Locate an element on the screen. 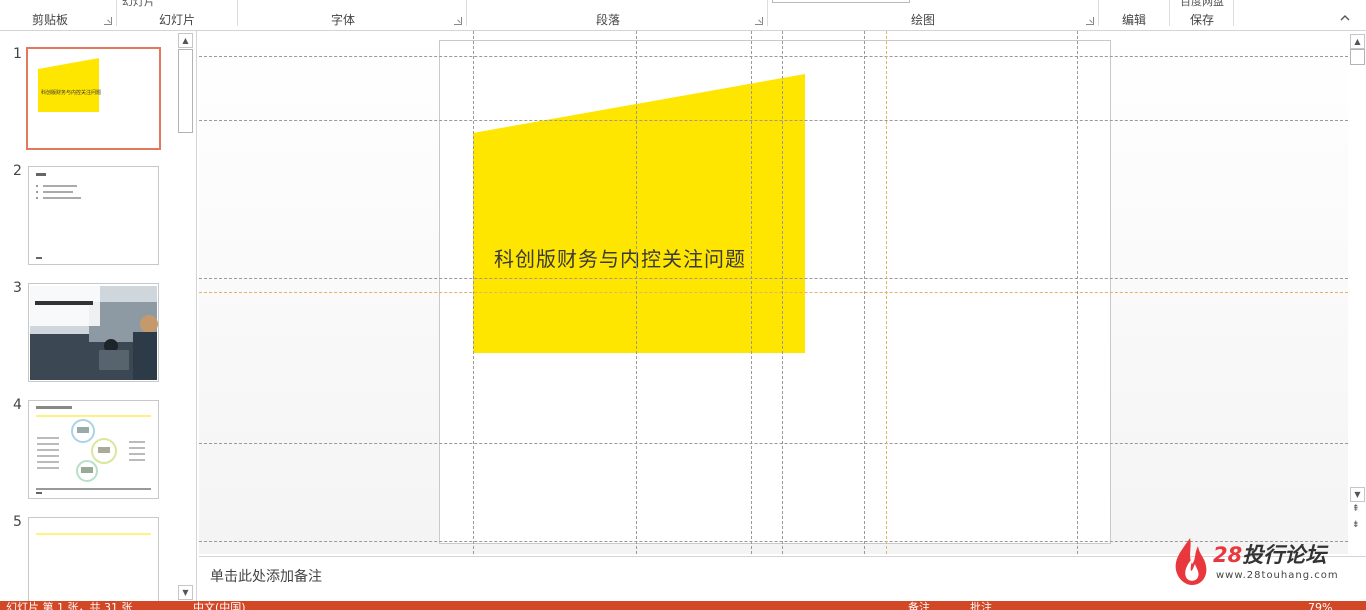 This screenshot has height=610, width=1366. notes-toggle: 备注 is located at coordinates (919, 606).